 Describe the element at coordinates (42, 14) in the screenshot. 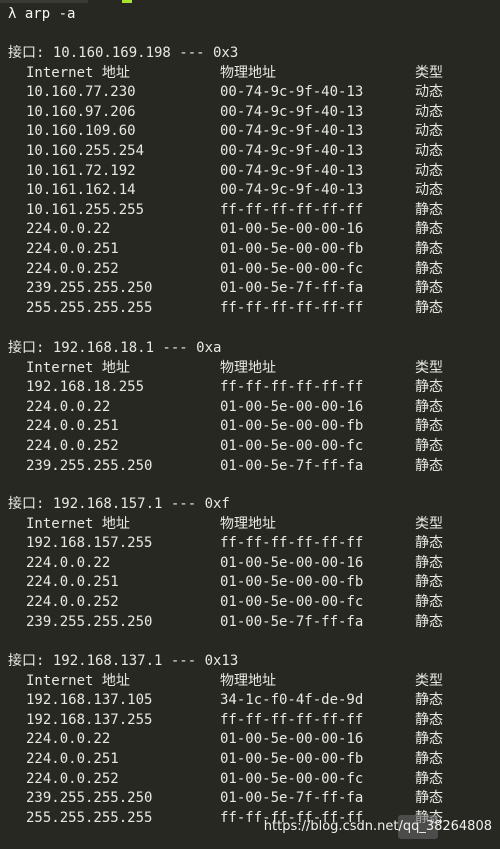

I see `command-prompt: λ arp -a` at that location.